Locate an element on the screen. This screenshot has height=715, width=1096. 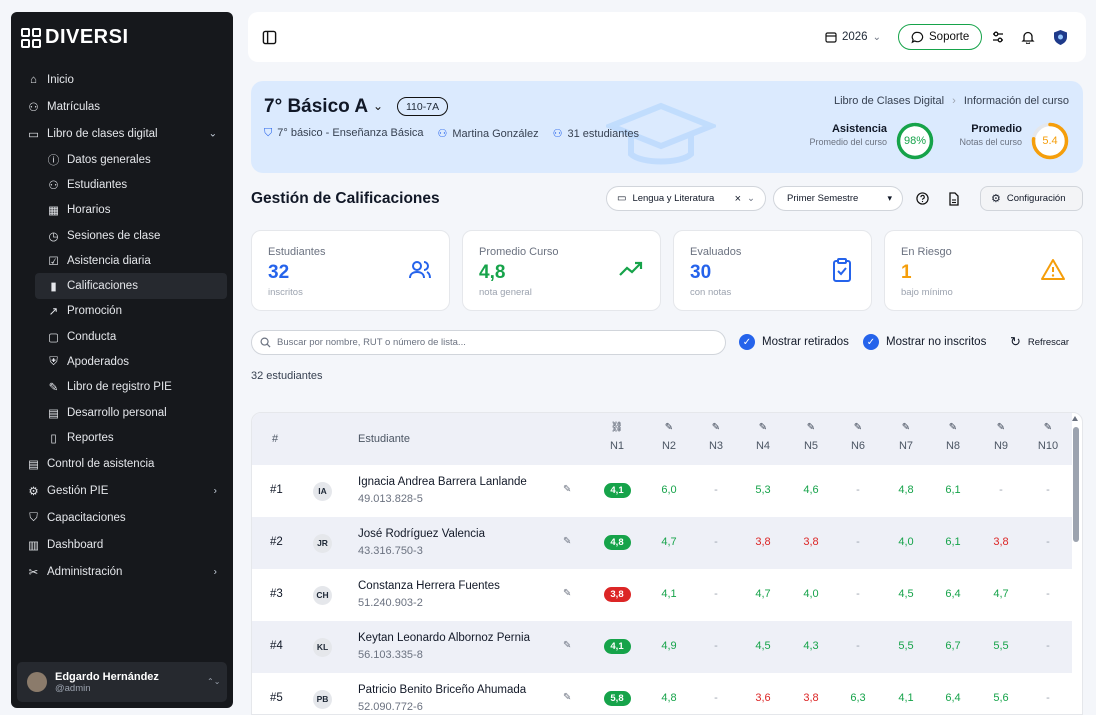
support-button: Soporte is located at coordinates (940, 37).